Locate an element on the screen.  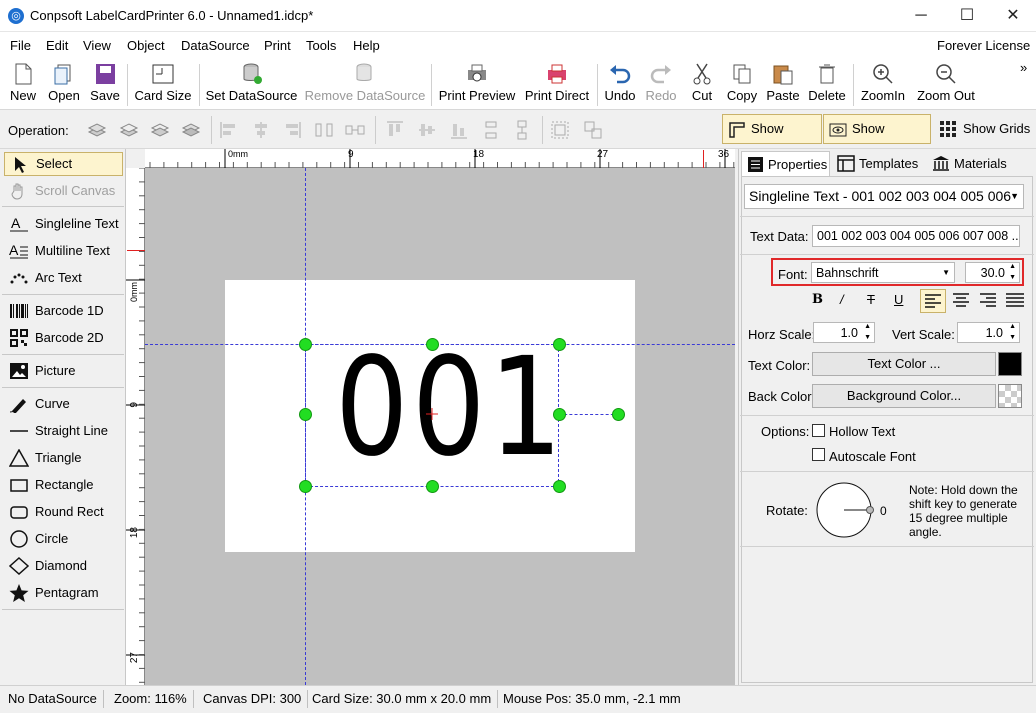
resize-handle-bottom-left is located at coordinates (305, 486).